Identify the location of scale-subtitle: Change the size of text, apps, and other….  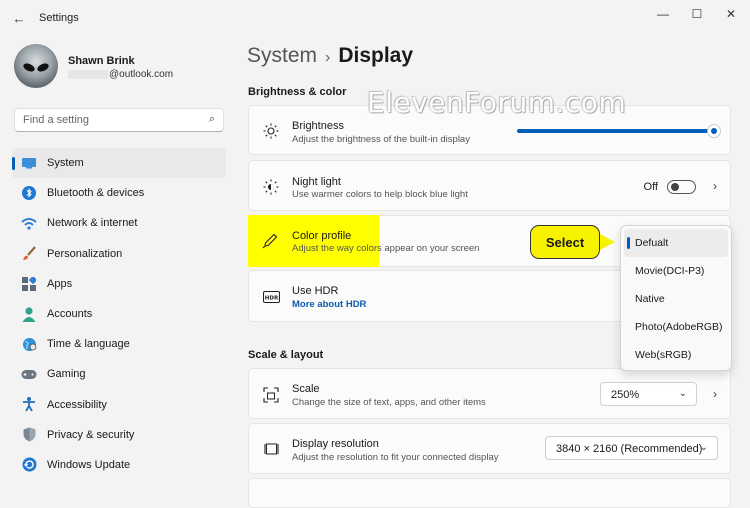
(389, 402).